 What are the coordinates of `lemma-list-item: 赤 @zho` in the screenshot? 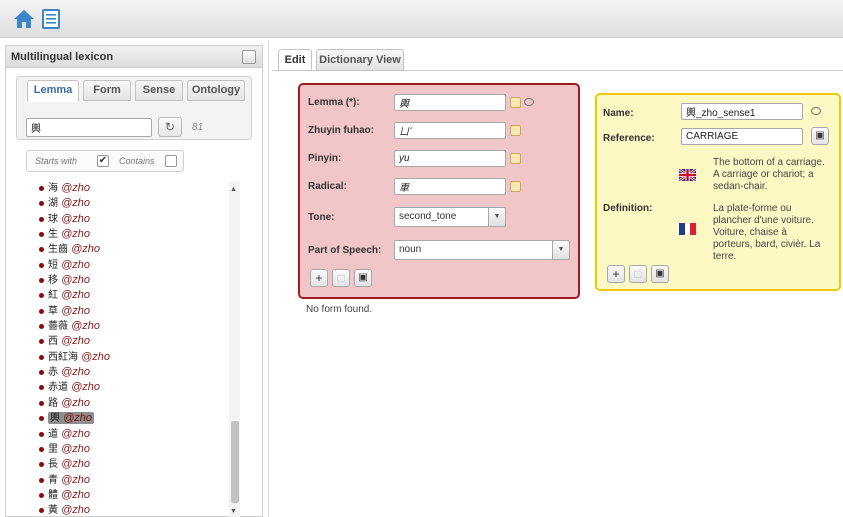 It's located at (128, 372).